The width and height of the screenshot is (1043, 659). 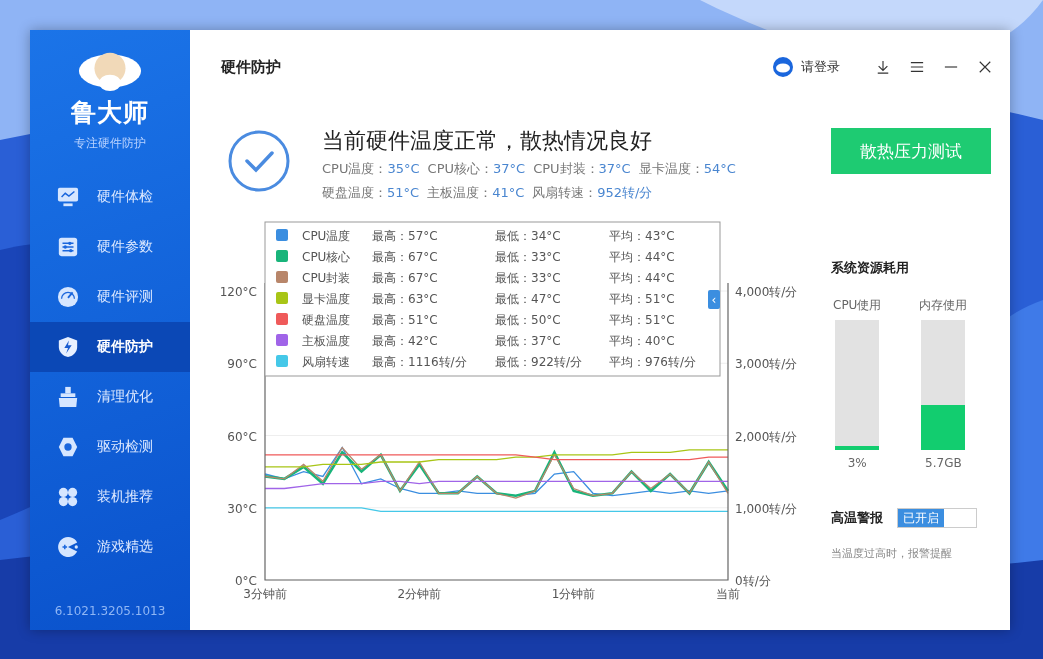 I want to click on axis-label: 当前, so click(x=728, y=594).